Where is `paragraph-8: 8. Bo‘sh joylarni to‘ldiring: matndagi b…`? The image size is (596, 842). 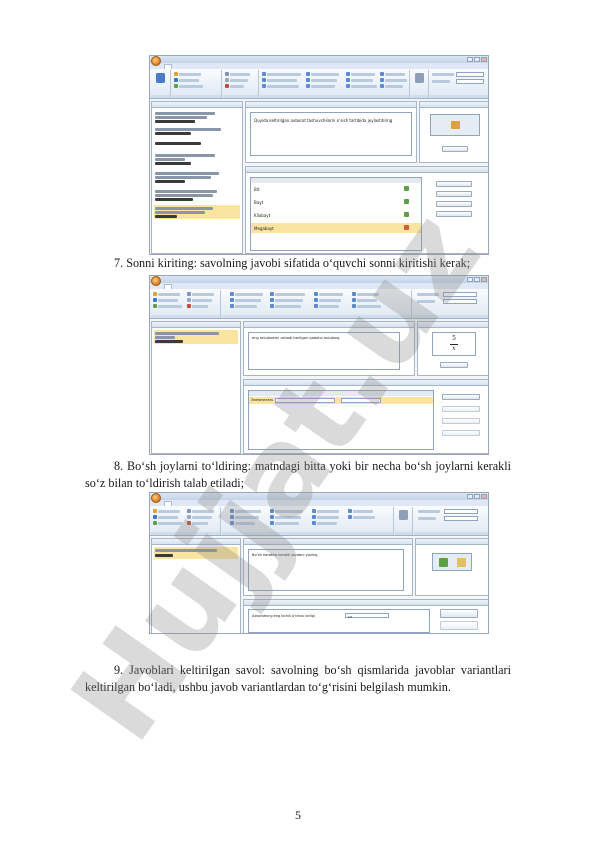 paragraph-8: 8. Bo‘sh joylarni to‘ldiring: matndagi b… is located at coordinates (298, 474).